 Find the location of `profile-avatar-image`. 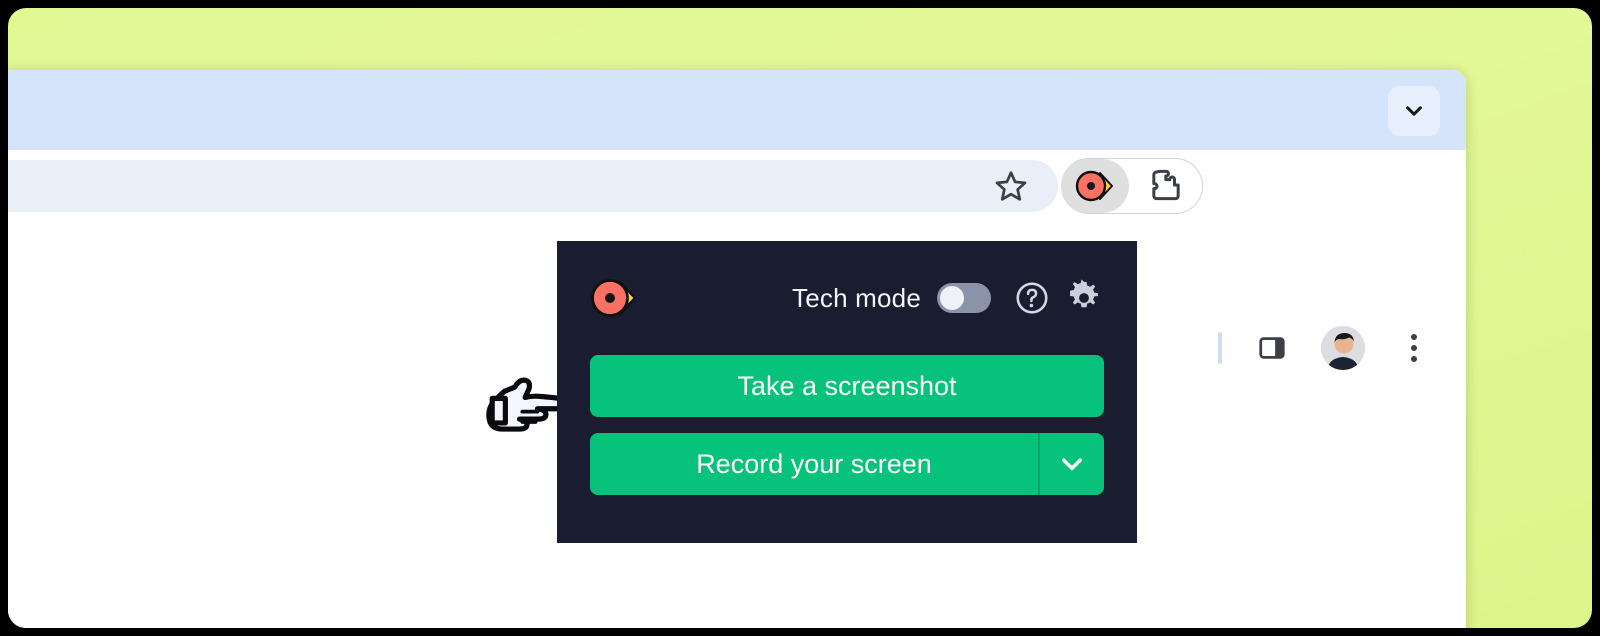

profile-avatar-image is located at coordinates (1343, 348).